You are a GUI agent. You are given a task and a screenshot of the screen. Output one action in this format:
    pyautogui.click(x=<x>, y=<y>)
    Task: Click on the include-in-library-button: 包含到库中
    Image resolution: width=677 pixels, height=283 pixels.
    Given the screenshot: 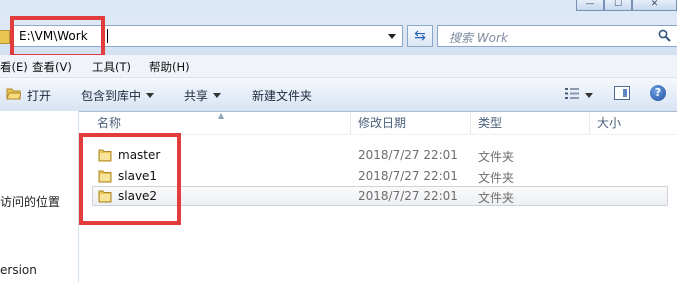 What is the action you would take?
    pyautogui.click(x=118, y=95)
    